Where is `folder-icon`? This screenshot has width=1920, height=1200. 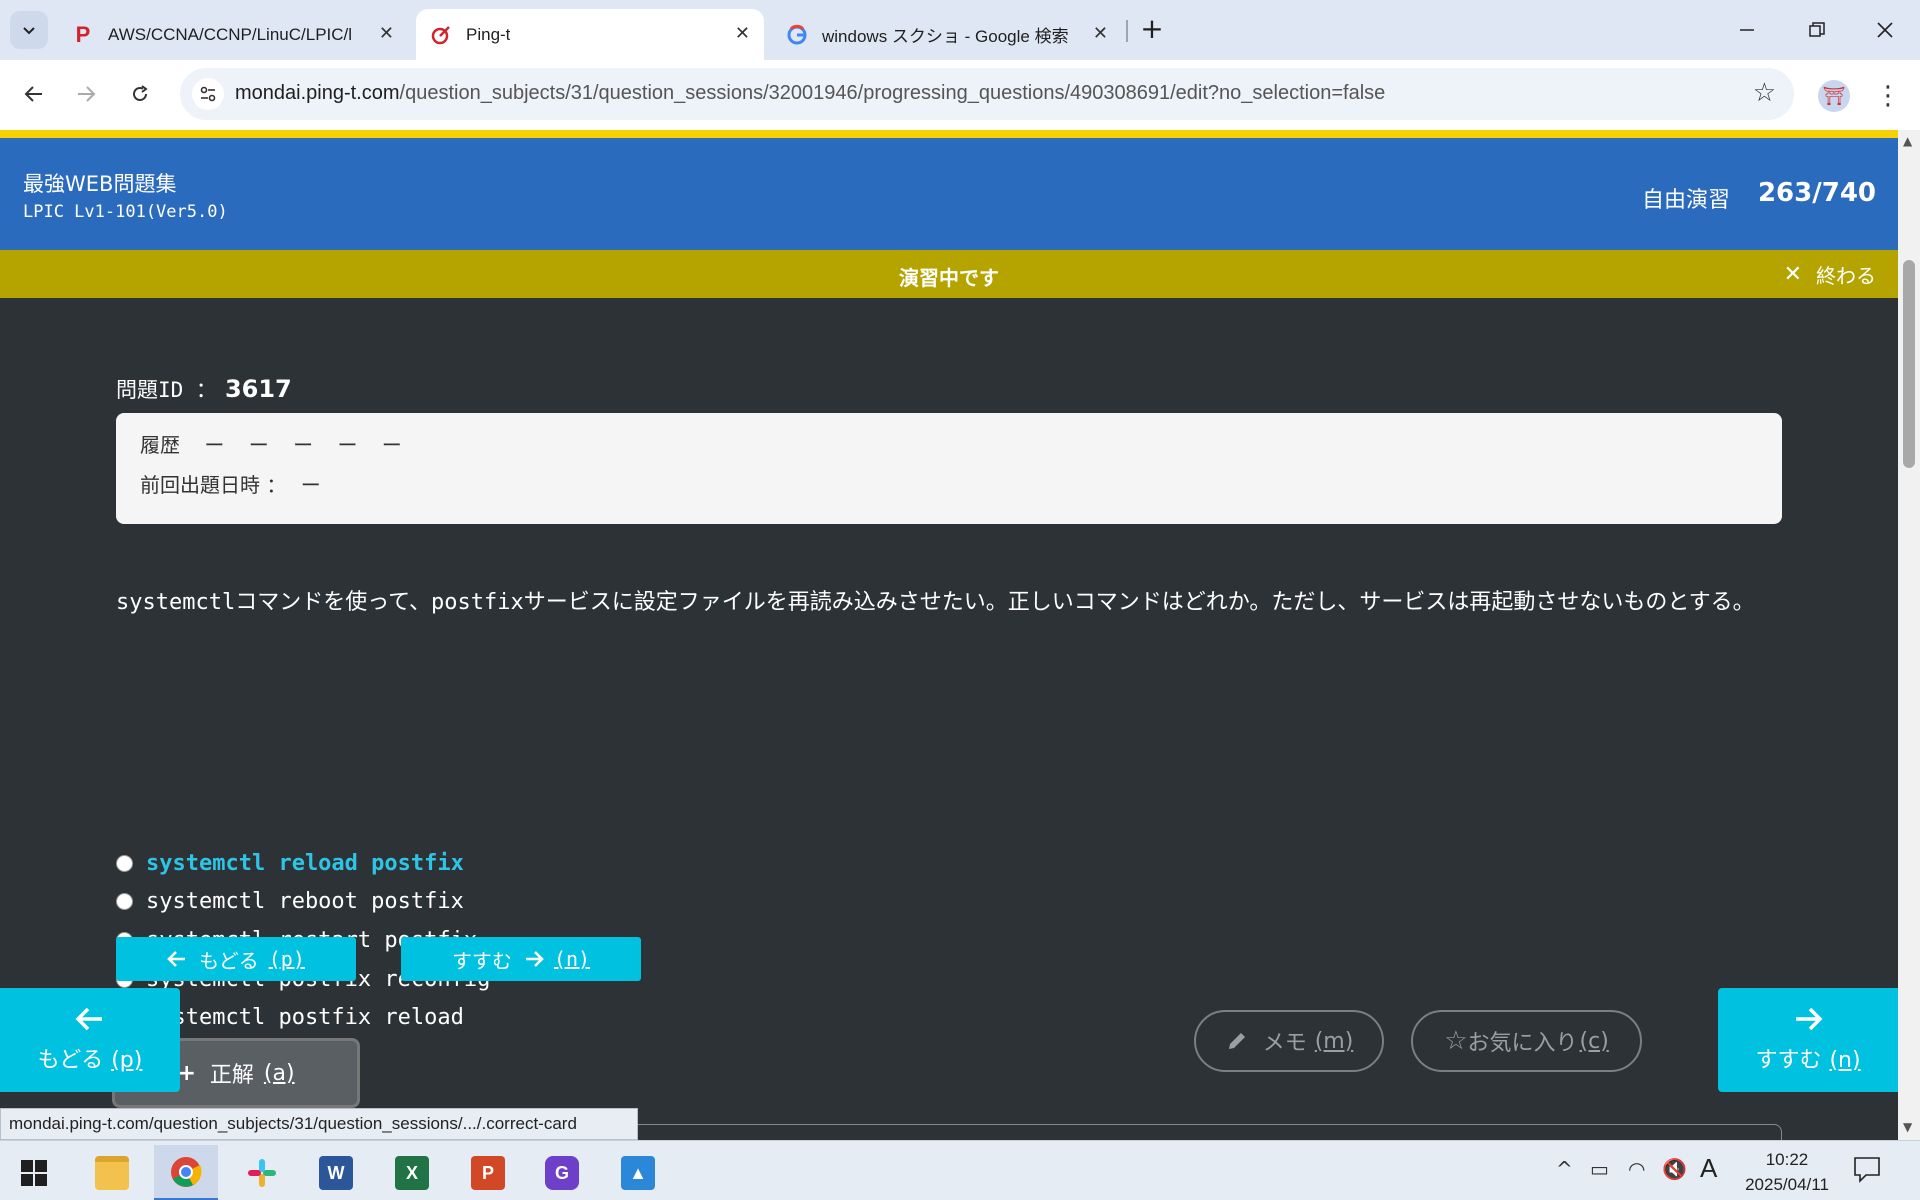 folder-icon is located at coordinates (112, 1173).